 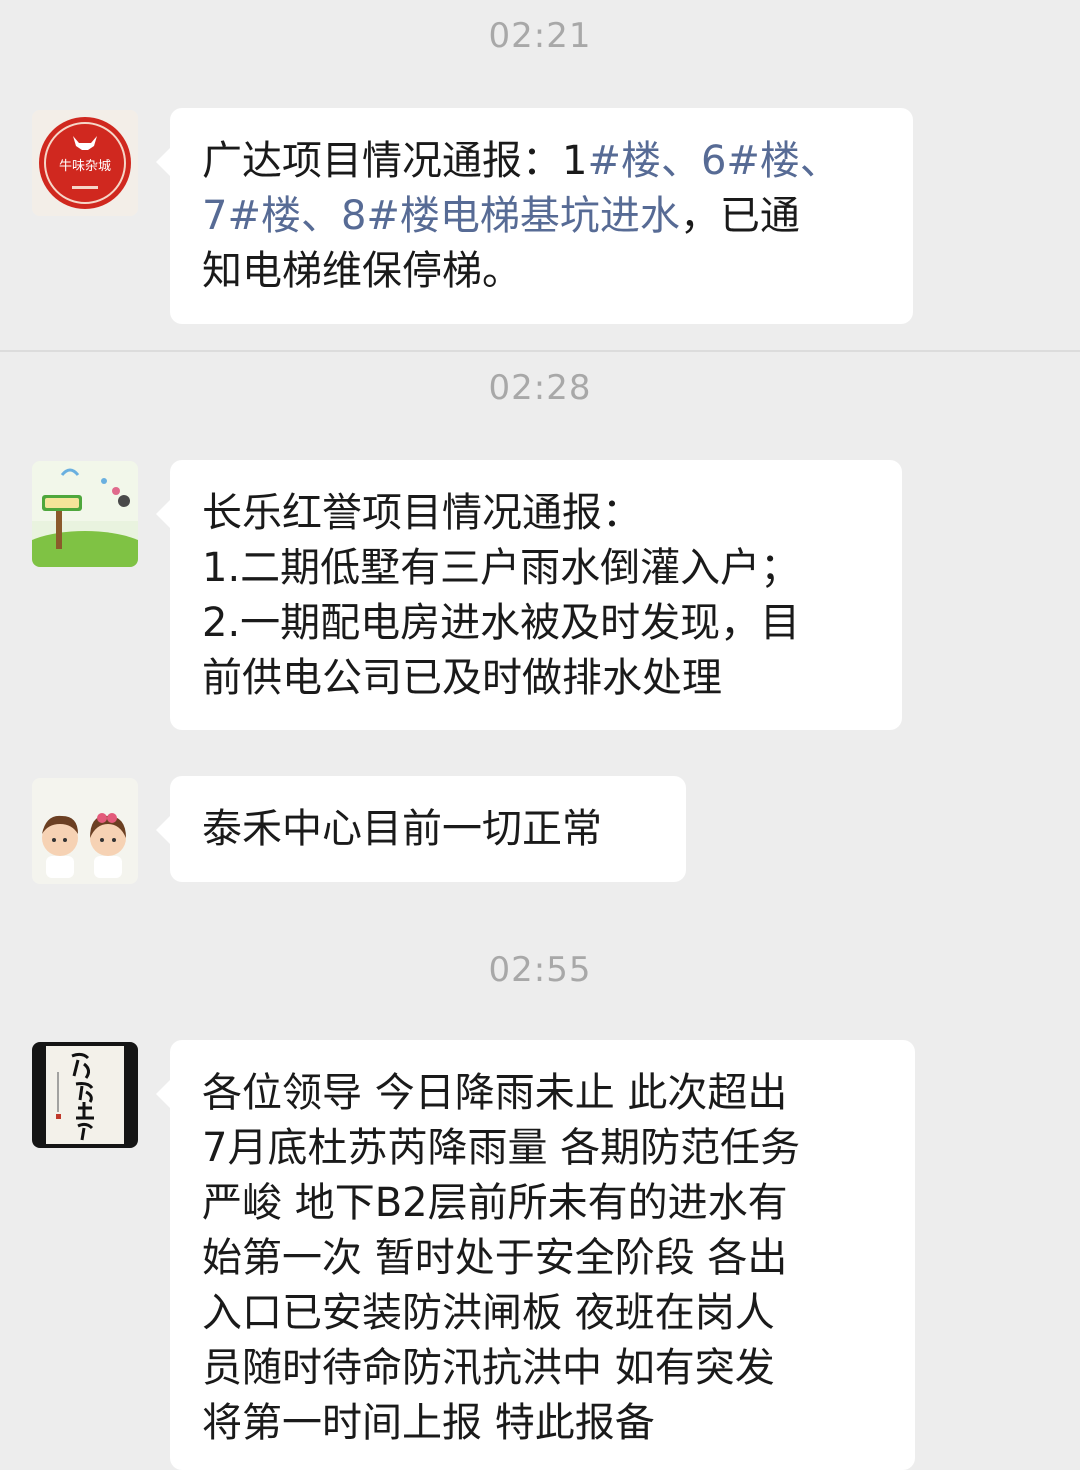 What do you see at coordinates (488, 1313) in the screenshot?
I see `message-line: 入口已安装防洪闸板 夜班在岗人` at bounding box center [488, 1313].